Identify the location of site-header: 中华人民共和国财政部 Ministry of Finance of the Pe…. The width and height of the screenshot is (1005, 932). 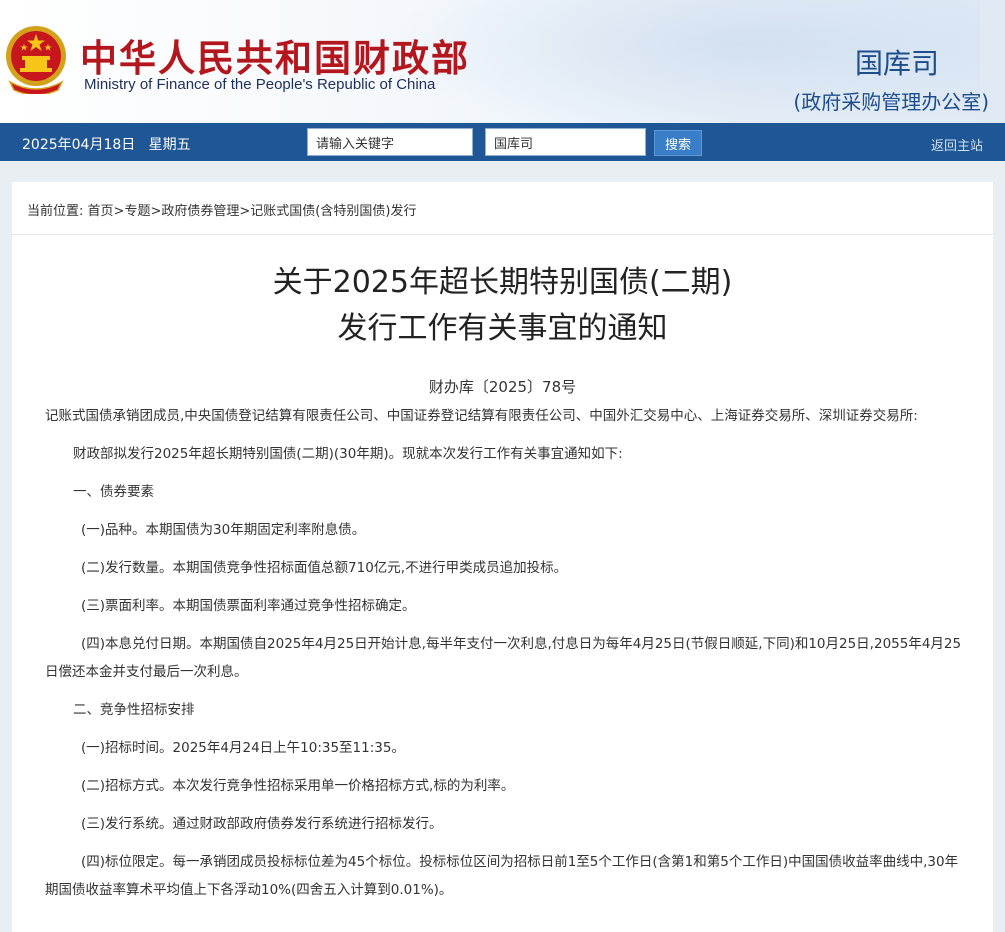
(502, 61).